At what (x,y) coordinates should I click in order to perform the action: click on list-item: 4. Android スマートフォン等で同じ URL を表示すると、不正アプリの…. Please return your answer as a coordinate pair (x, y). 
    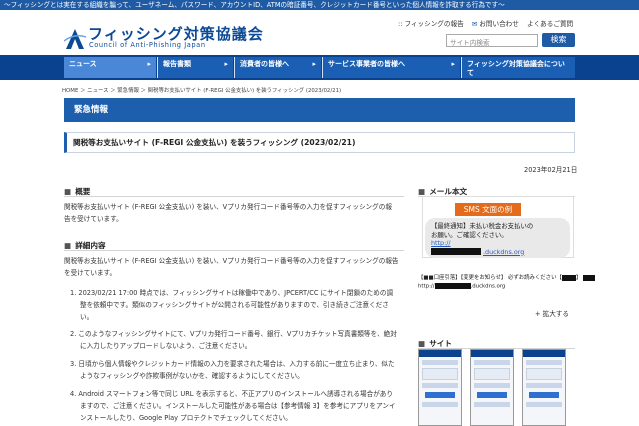
    Looking at the image, I should click on (233, 406).